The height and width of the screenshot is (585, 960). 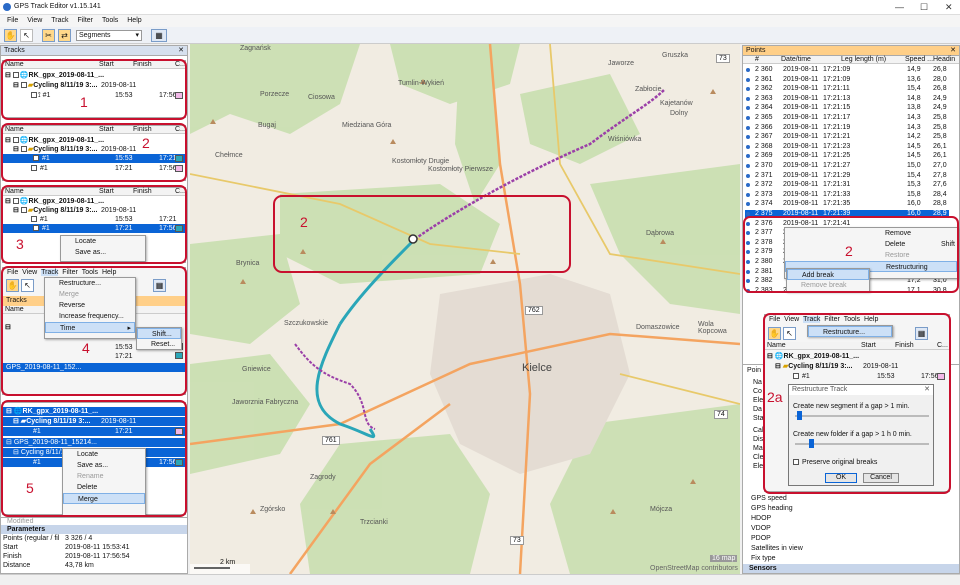 What do you see at coordinates (837, 165) in the screenshot?
I see `point-time: 17:21:27` at bounding box center [837, 165].